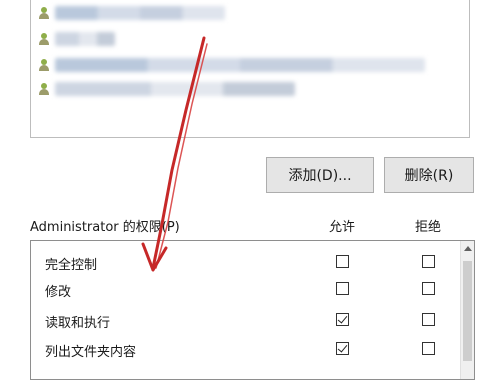 The height and width of the screenshot is (380, 500). I want to click on deny-list-folder-checkbox, so click(428, 348).